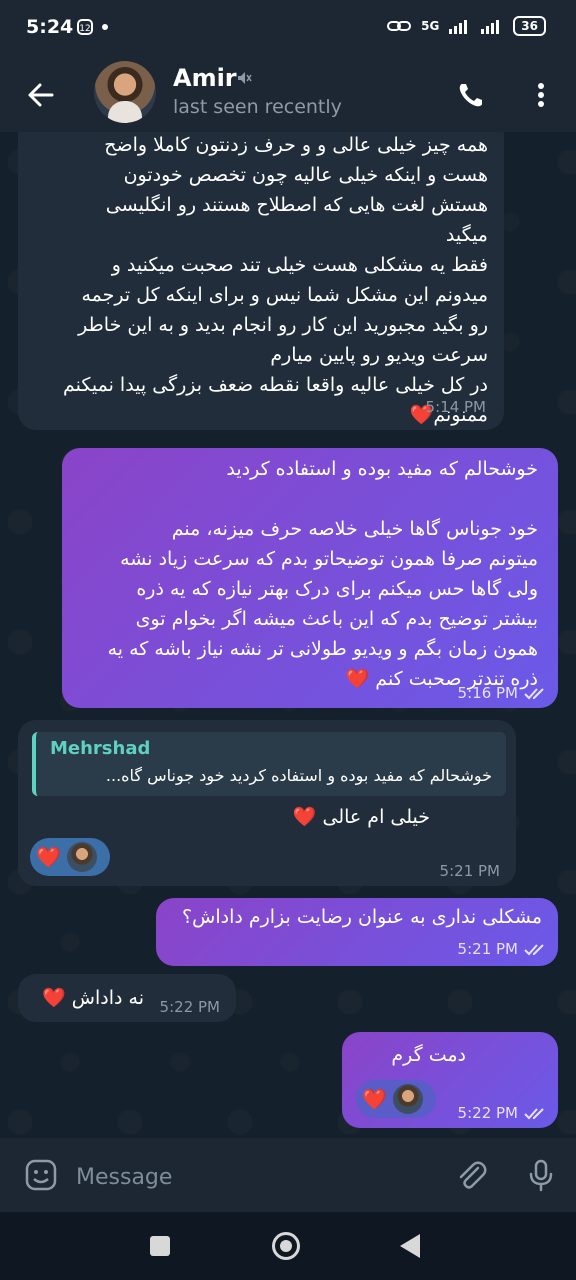  I want to click on message-text: نه داداش ❤️, so click(93, 998).